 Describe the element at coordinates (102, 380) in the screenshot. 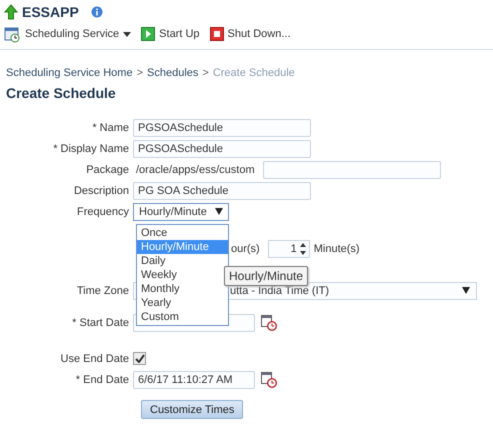

I see `field-label: * End Date` at that location.